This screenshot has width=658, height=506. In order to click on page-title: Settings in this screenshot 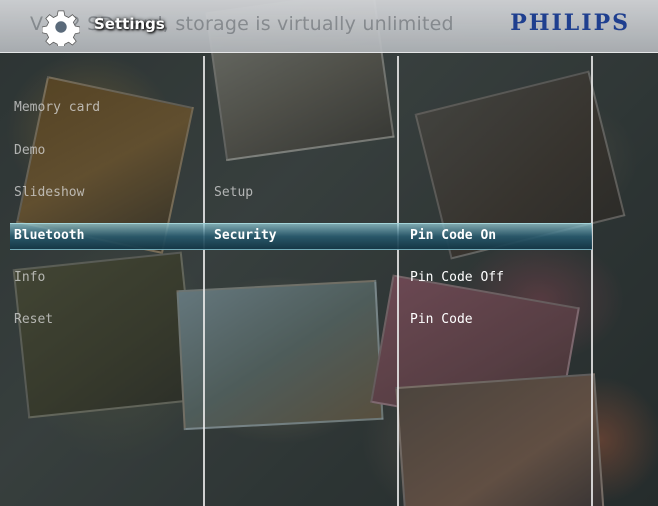, I will do `click(129, 24)`.